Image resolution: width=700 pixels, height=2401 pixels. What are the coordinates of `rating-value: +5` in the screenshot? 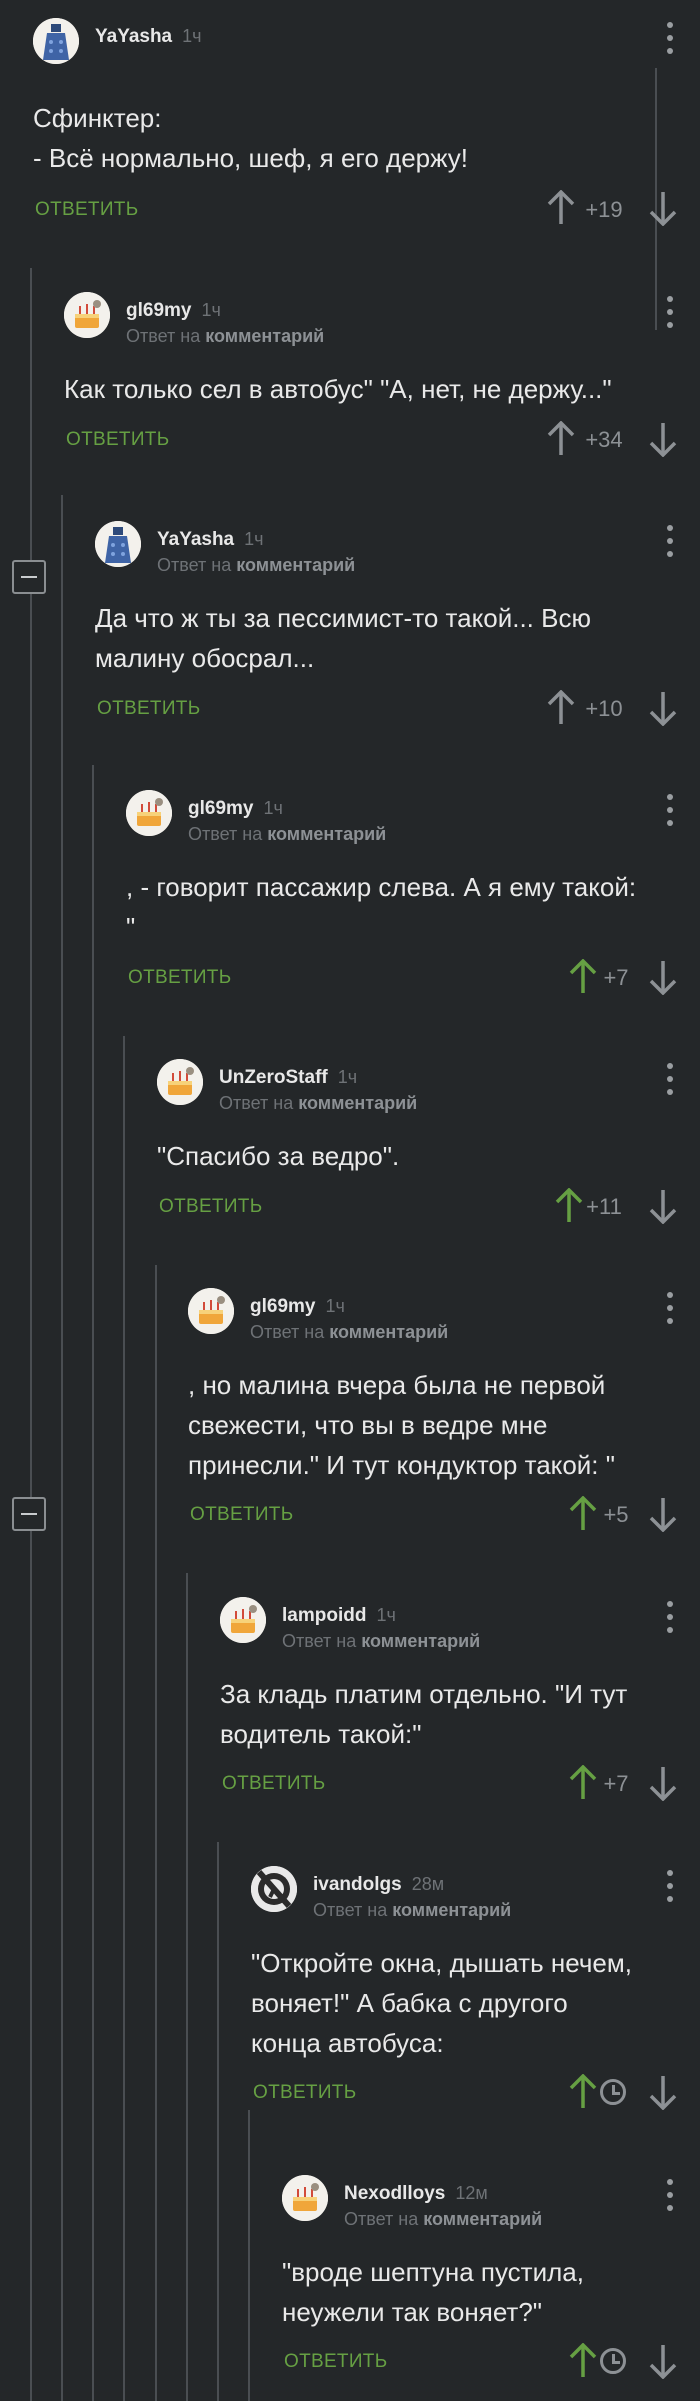 It's located at (616, 1514).